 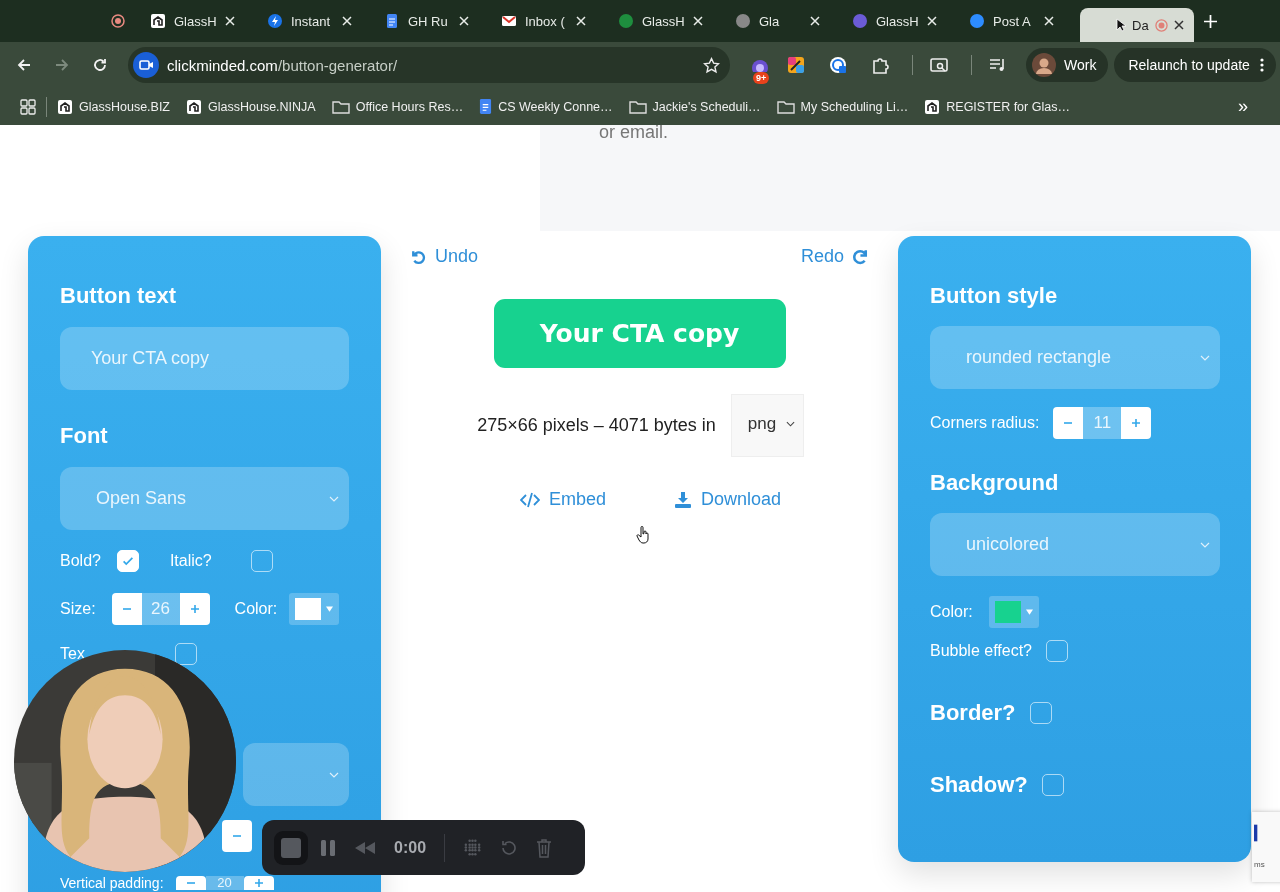 I want to click on url-text: clickminded.com/button-generator/, so click(x=283, y=65).